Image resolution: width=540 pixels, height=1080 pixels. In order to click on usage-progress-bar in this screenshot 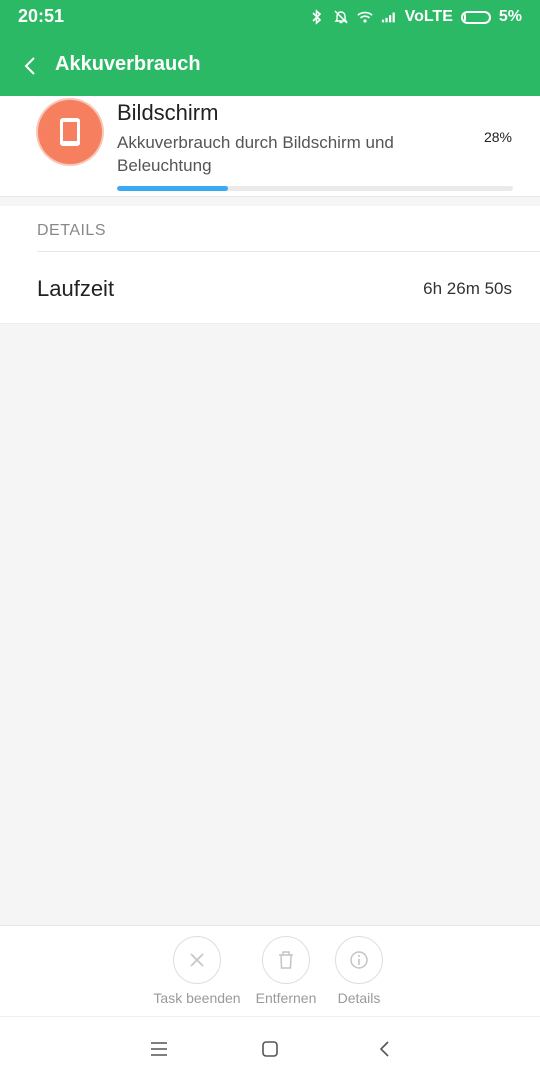, I will do `click(315, 188)`.